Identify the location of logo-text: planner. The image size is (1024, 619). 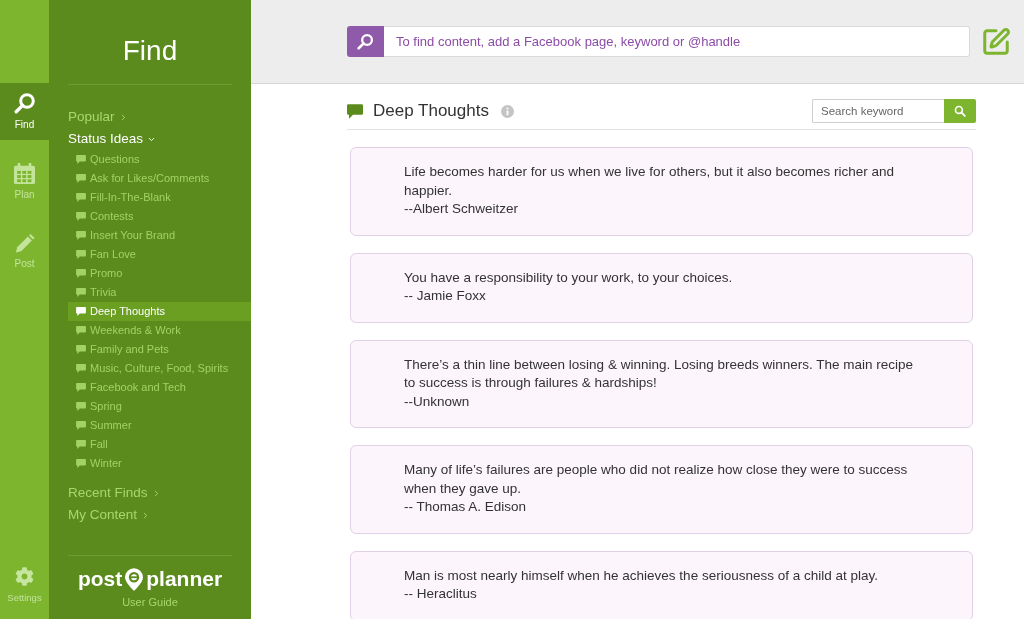
(184, 579).